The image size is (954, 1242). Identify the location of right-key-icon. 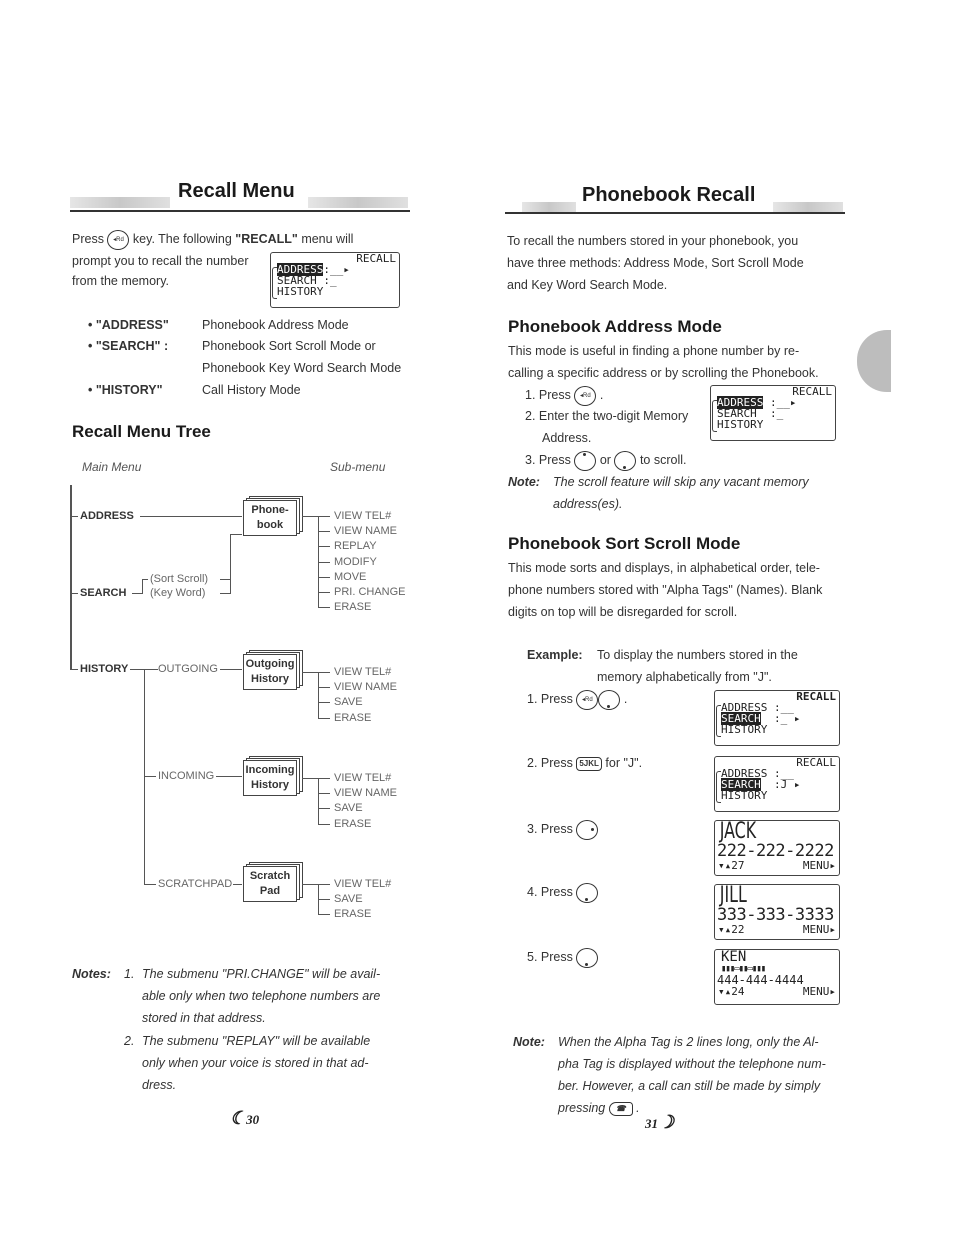
(587, 829).